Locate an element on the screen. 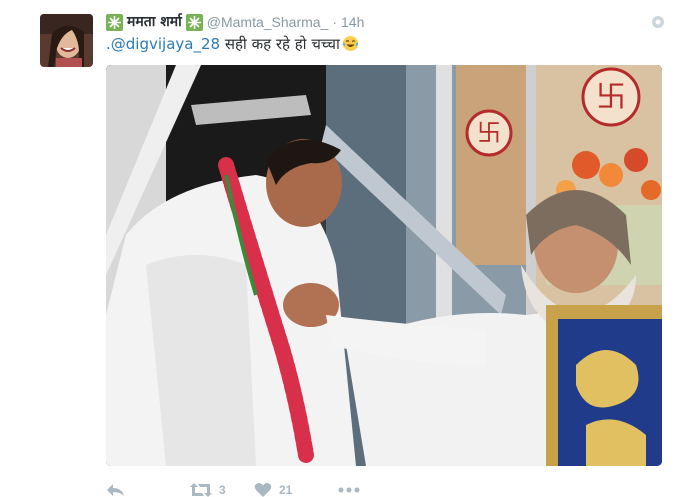  tweet-body: सही कह रहे हो चच्चा is located at coordinates (280, 44).